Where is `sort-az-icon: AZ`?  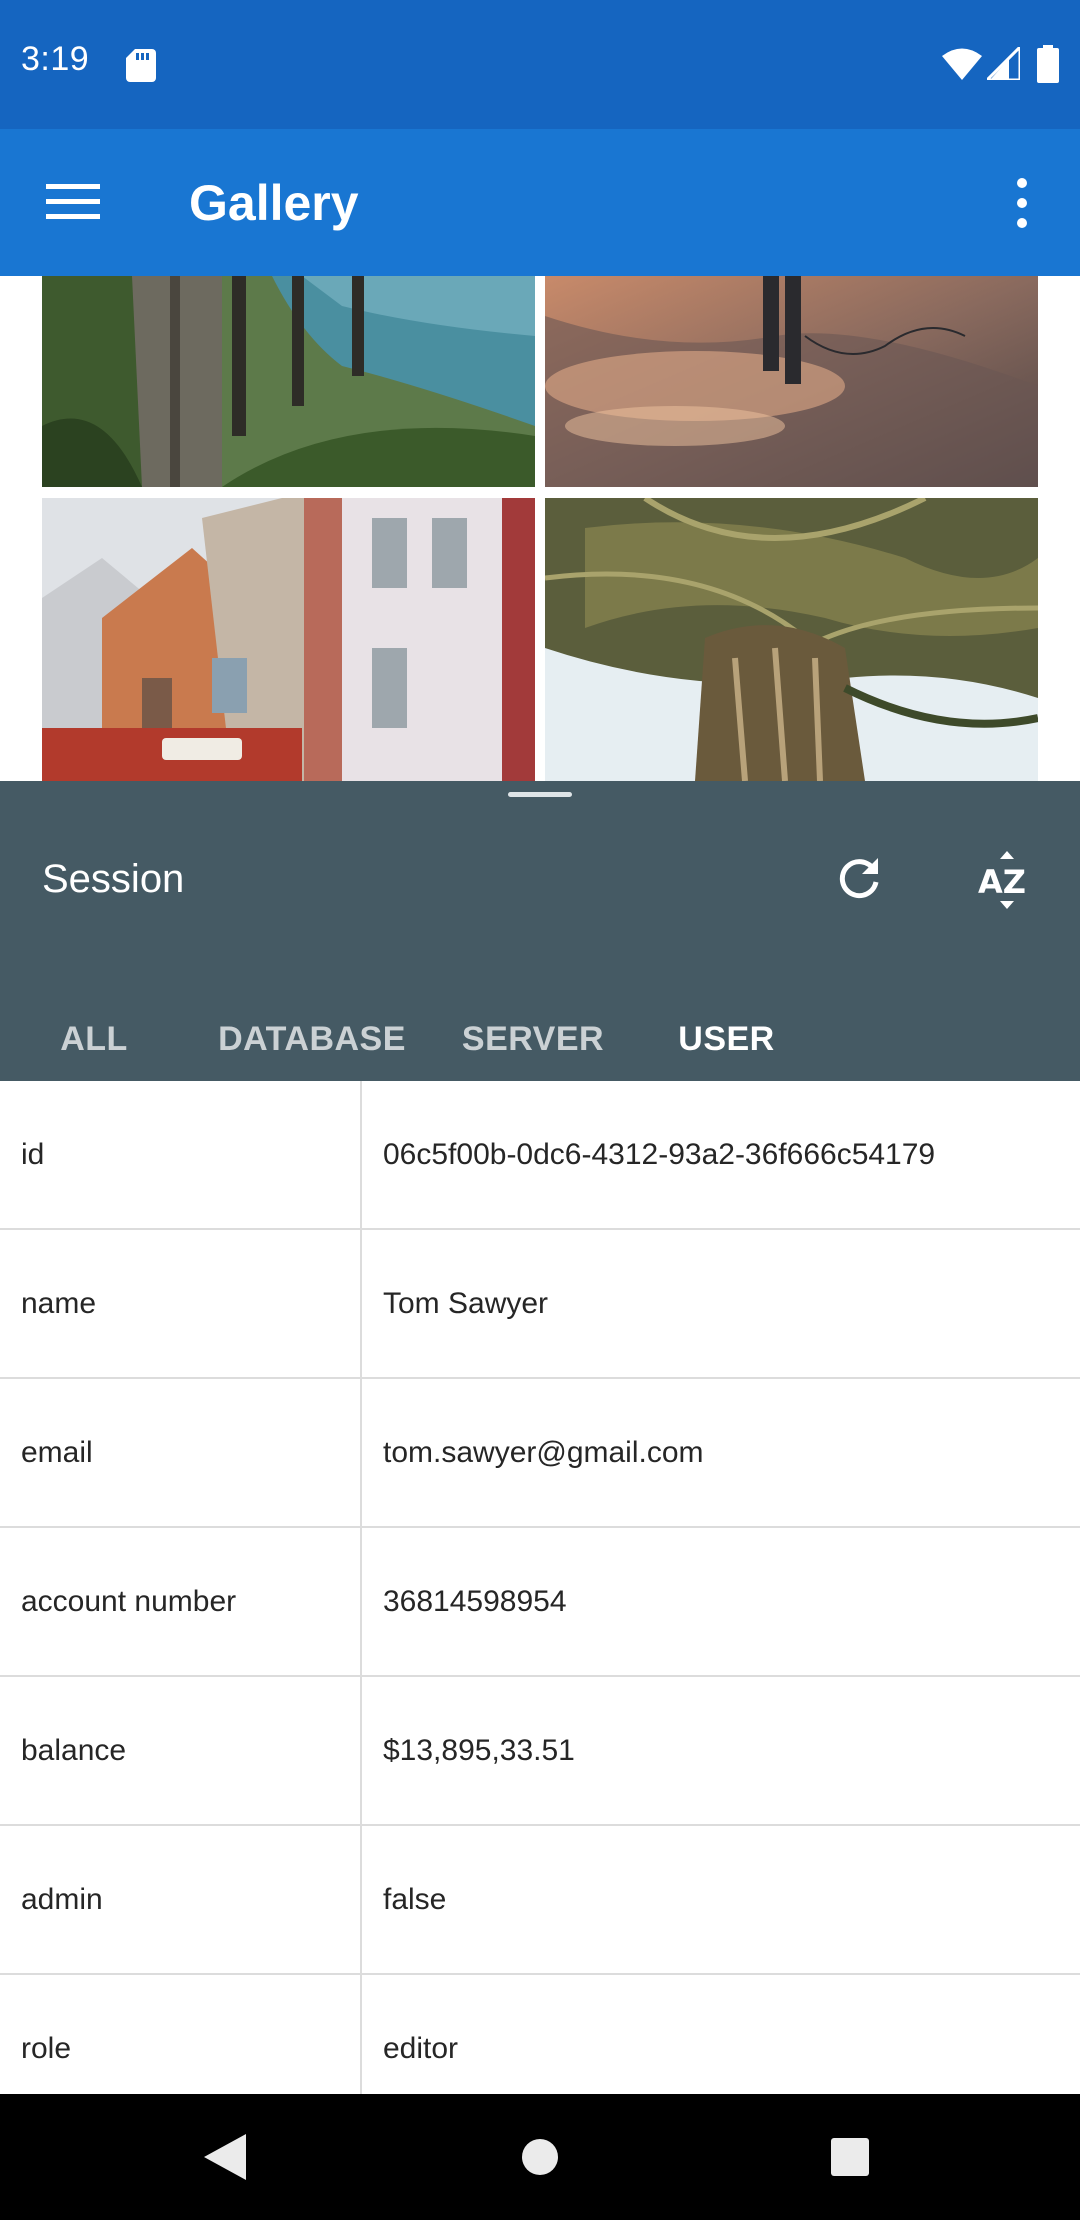
sort-az-icon: AZ is located at coordinates (1007, 880).